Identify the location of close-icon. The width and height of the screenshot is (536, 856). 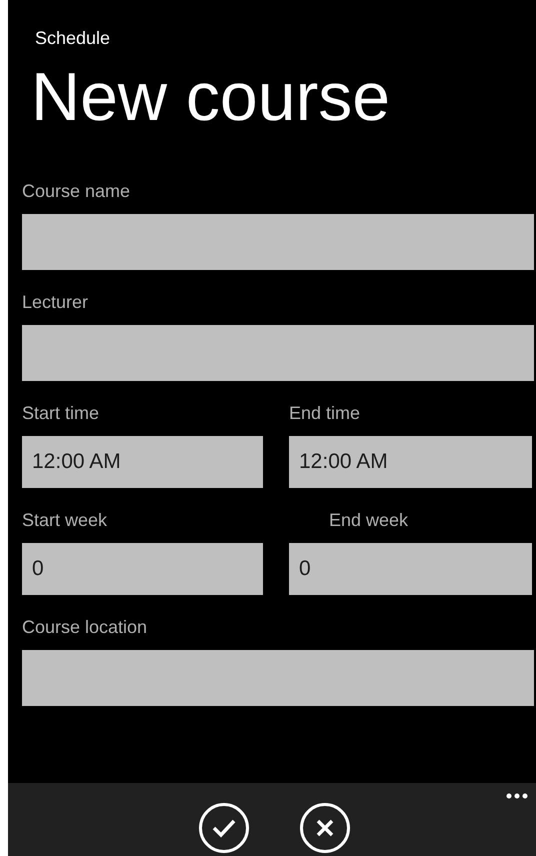
(325, 828).